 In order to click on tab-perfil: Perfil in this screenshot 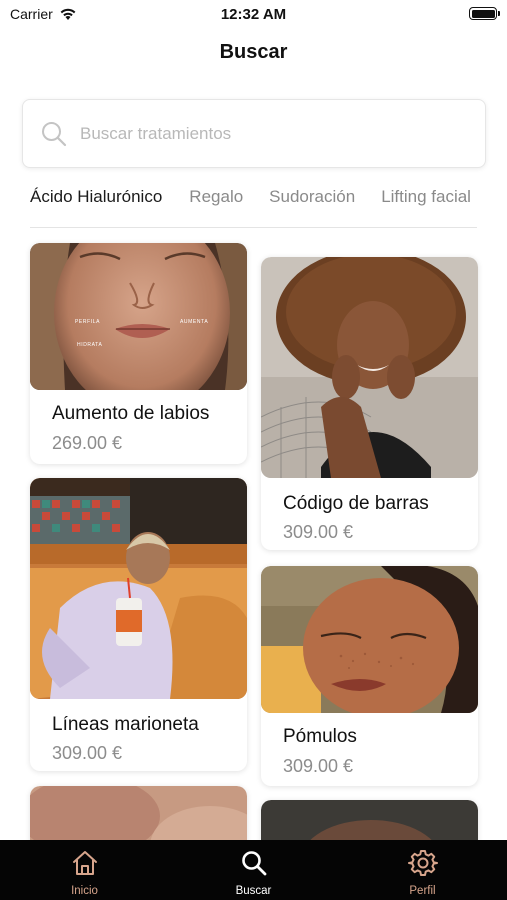, I will do `click(422, 870)`.